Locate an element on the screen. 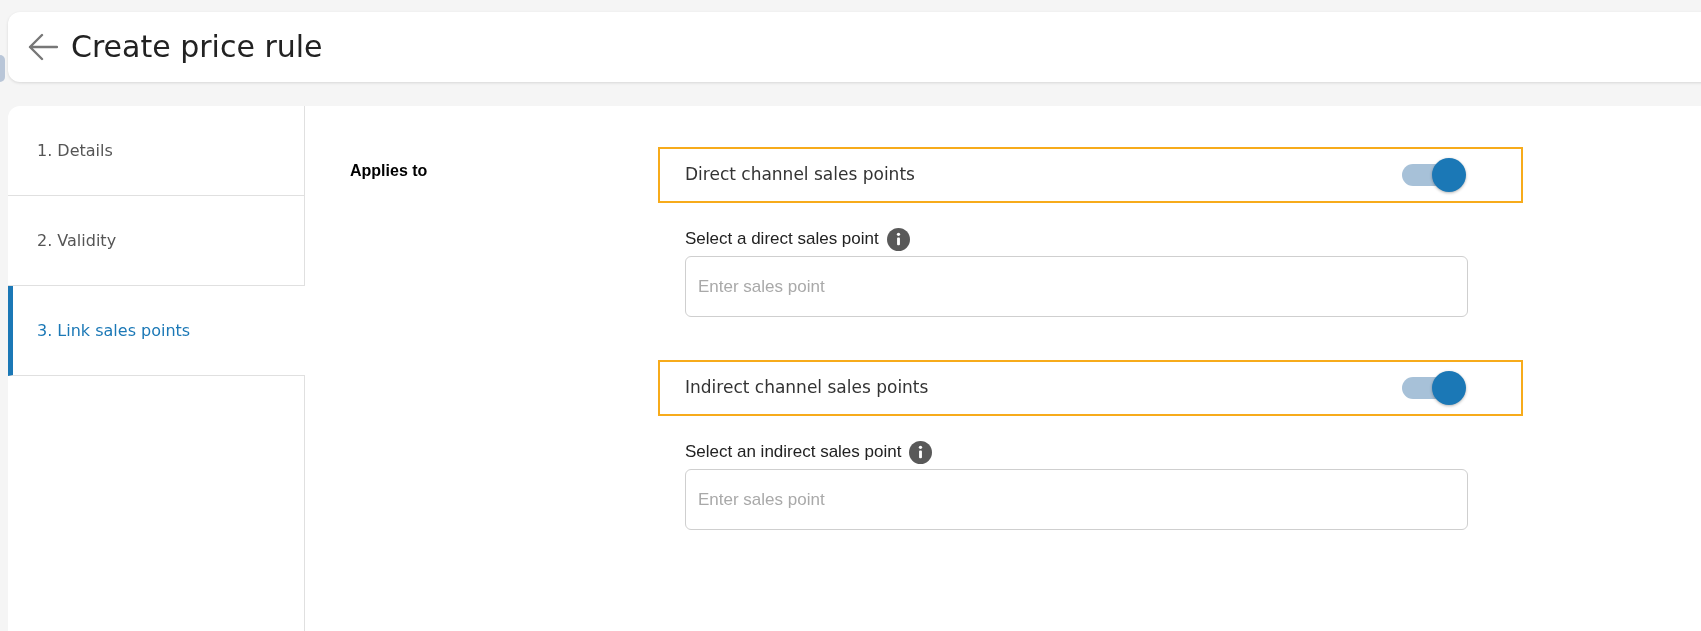 This screenshot has height=631, width=1701. page-title: Create price rule is located at coordinates (197, 47).